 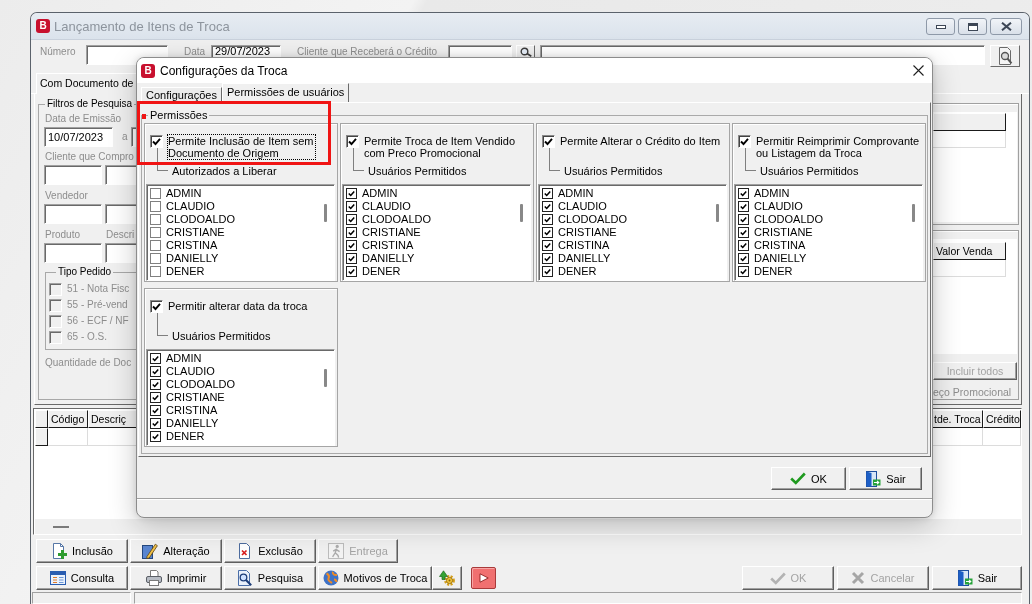 I want to click on permission-label: Permite Troca de Item Vendido com Preco Promocional, so click(x=440, y=147).